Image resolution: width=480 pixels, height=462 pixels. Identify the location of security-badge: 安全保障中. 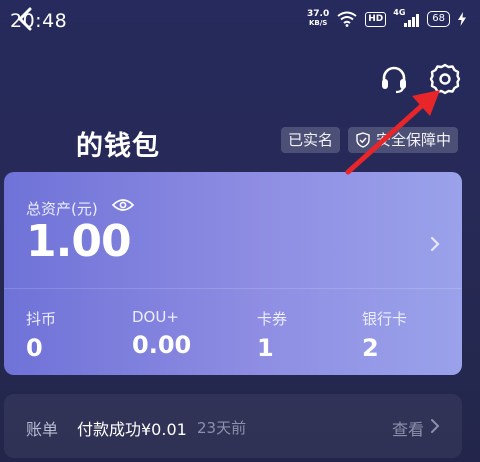
(403, 140).